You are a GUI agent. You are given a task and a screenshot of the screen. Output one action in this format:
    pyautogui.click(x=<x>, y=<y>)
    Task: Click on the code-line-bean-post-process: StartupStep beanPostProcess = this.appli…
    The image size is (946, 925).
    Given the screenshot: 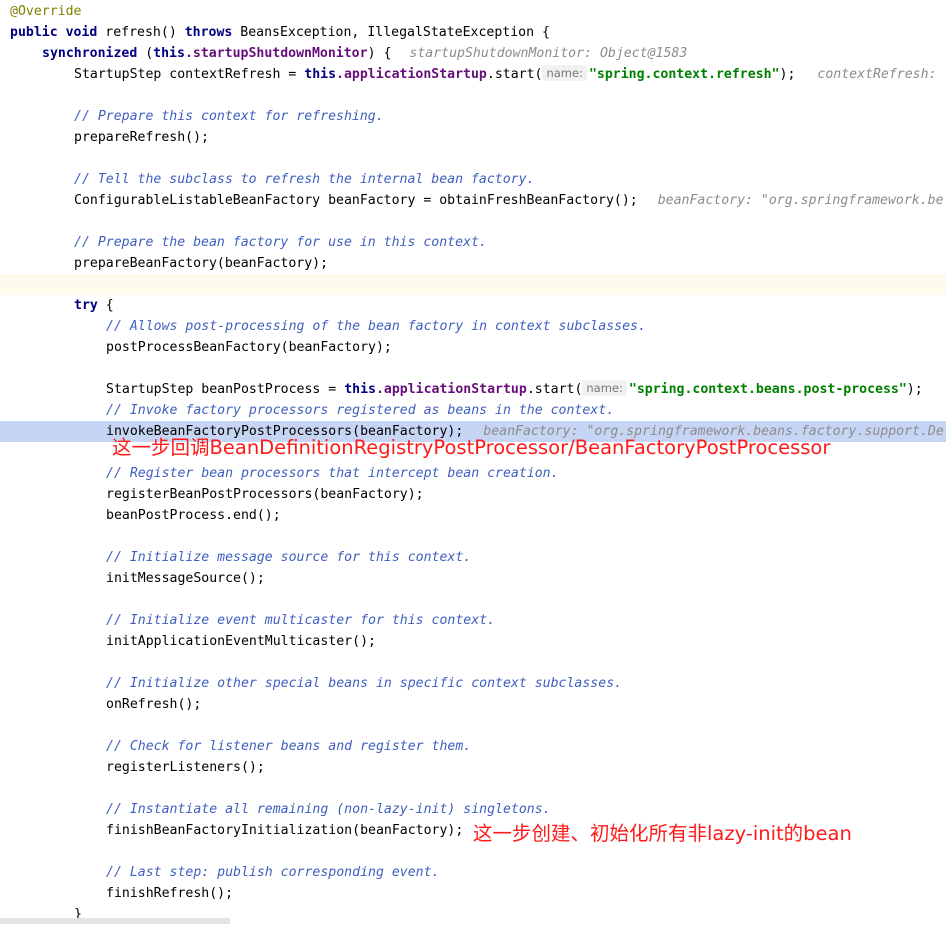 What is the action you would take?
    pyautogui.click(x=473, y=389)
    